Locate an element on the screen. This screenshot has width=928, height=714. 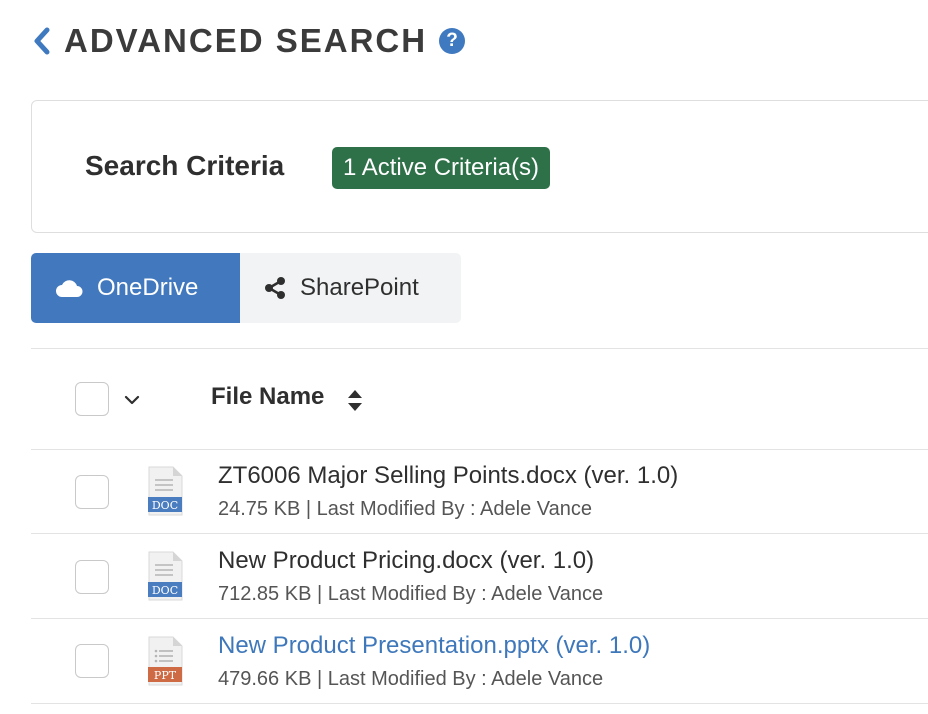
chevron-left-icon is located at coordinates (43, 41).